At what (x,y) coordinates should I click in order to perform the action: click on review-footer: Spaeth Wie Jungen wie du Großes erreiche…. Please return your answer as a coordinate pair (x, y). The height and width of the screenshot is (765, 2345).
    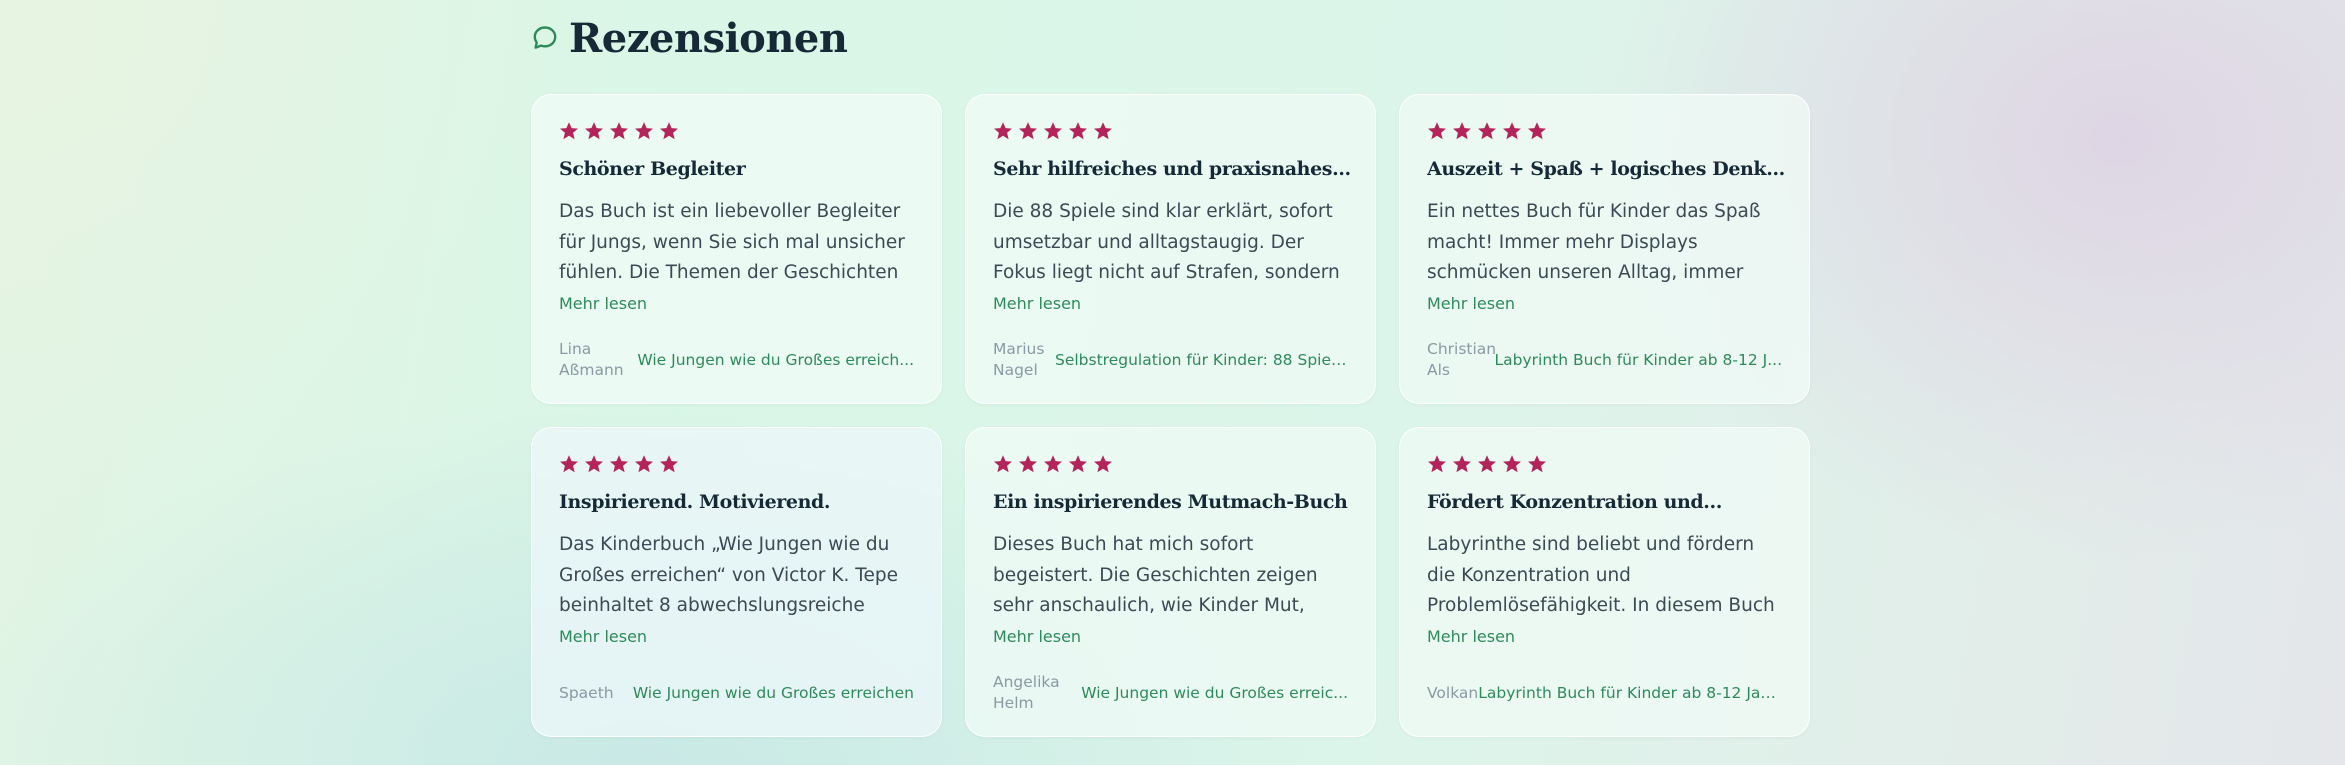
    Looking at the image, I should click on (736, 693).